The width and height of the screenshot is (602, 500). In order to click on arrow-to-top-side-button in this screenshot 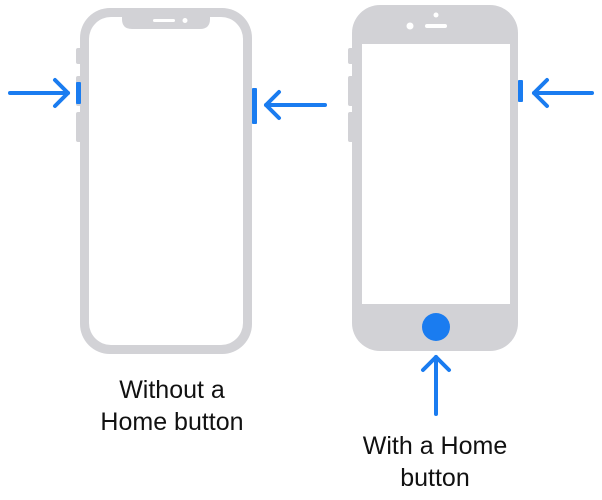, I will do `click(563, 93)`.